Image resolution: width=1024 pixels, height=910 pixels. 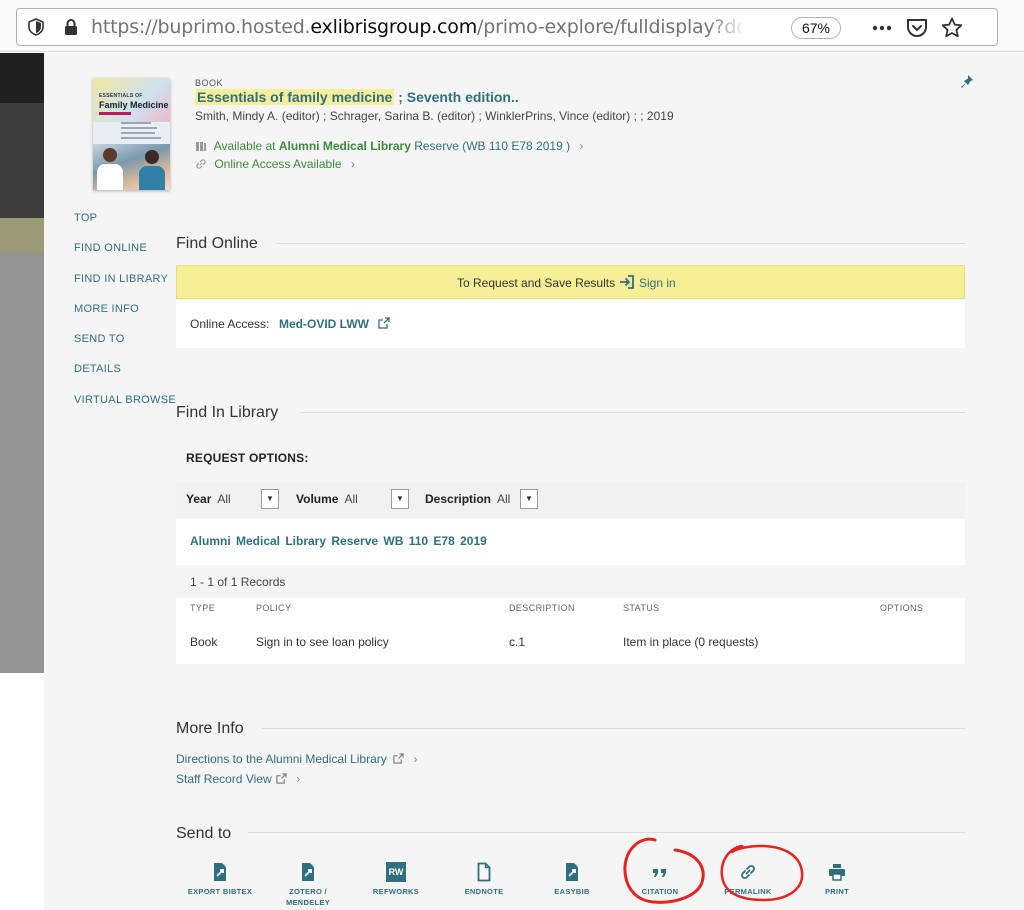 I want to click on refworks-icon: RW, so click(x=396, y=872).